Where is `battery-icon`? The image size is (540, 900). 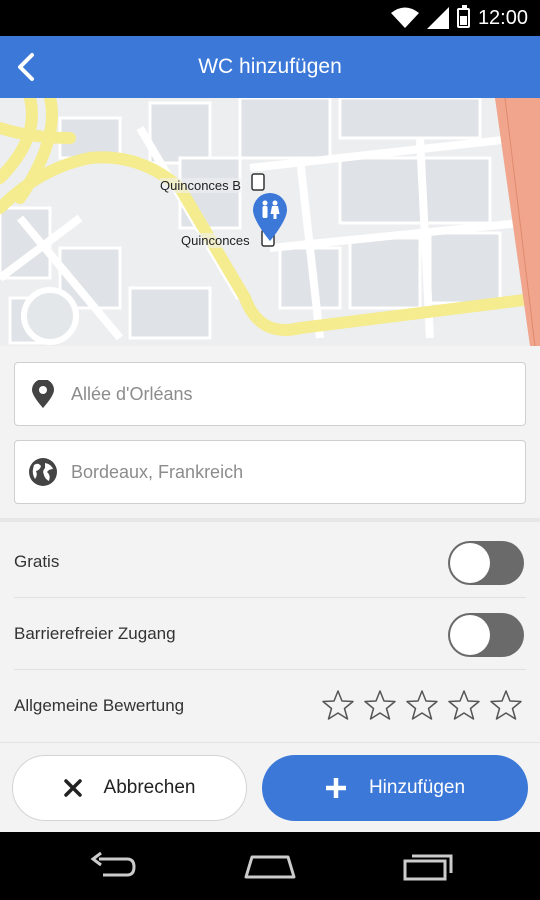
battery-icon is located at coordinates (463, 16).